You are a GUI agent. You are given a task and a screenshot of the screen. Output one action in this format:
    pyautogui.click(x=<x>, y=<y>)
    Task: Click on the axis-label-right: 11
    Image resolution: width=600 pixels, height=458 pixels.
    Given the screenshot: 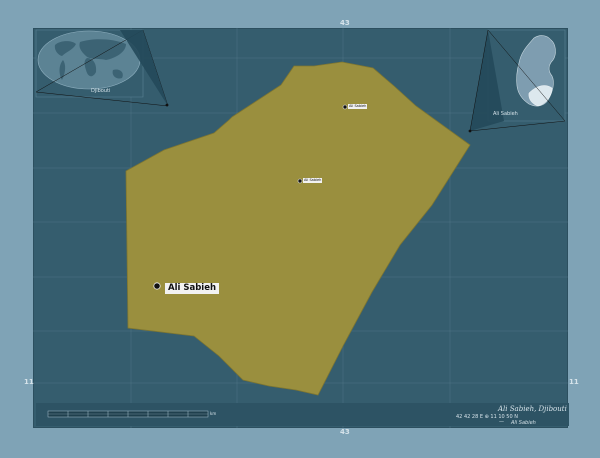 What is the action you would take?
    pyautogui.click(x=574, y=382)
    